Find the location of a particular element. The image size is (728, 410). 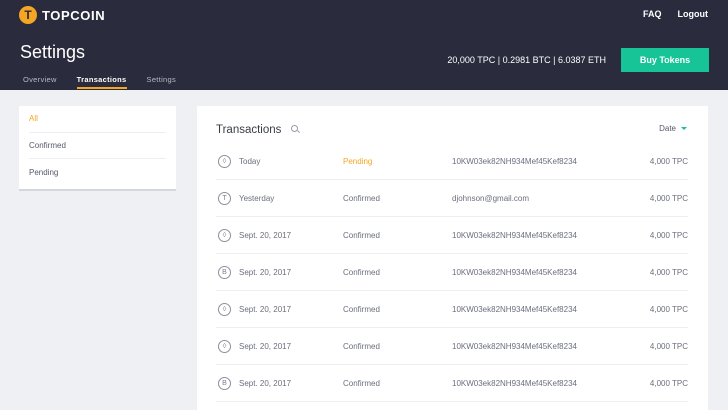

panel-title-text: Transactions is located at coordinates (249, 130).